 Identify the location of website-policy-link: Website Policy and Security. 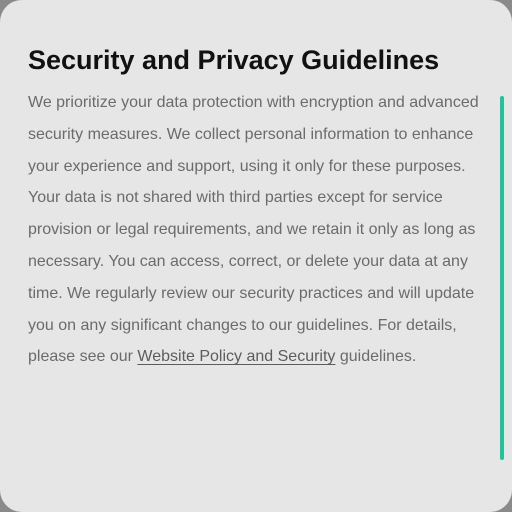
(236, 356).